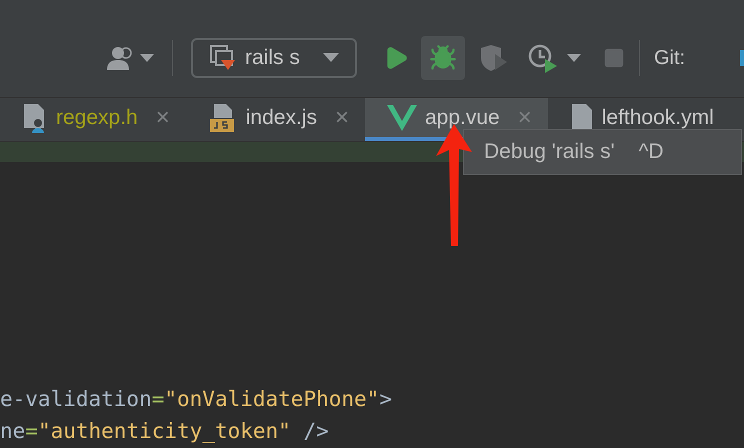 The image size is (744, 448). Describe the element at coordinates (401, 117) in the screenshot. I see `vue-logo-icon` at that location.